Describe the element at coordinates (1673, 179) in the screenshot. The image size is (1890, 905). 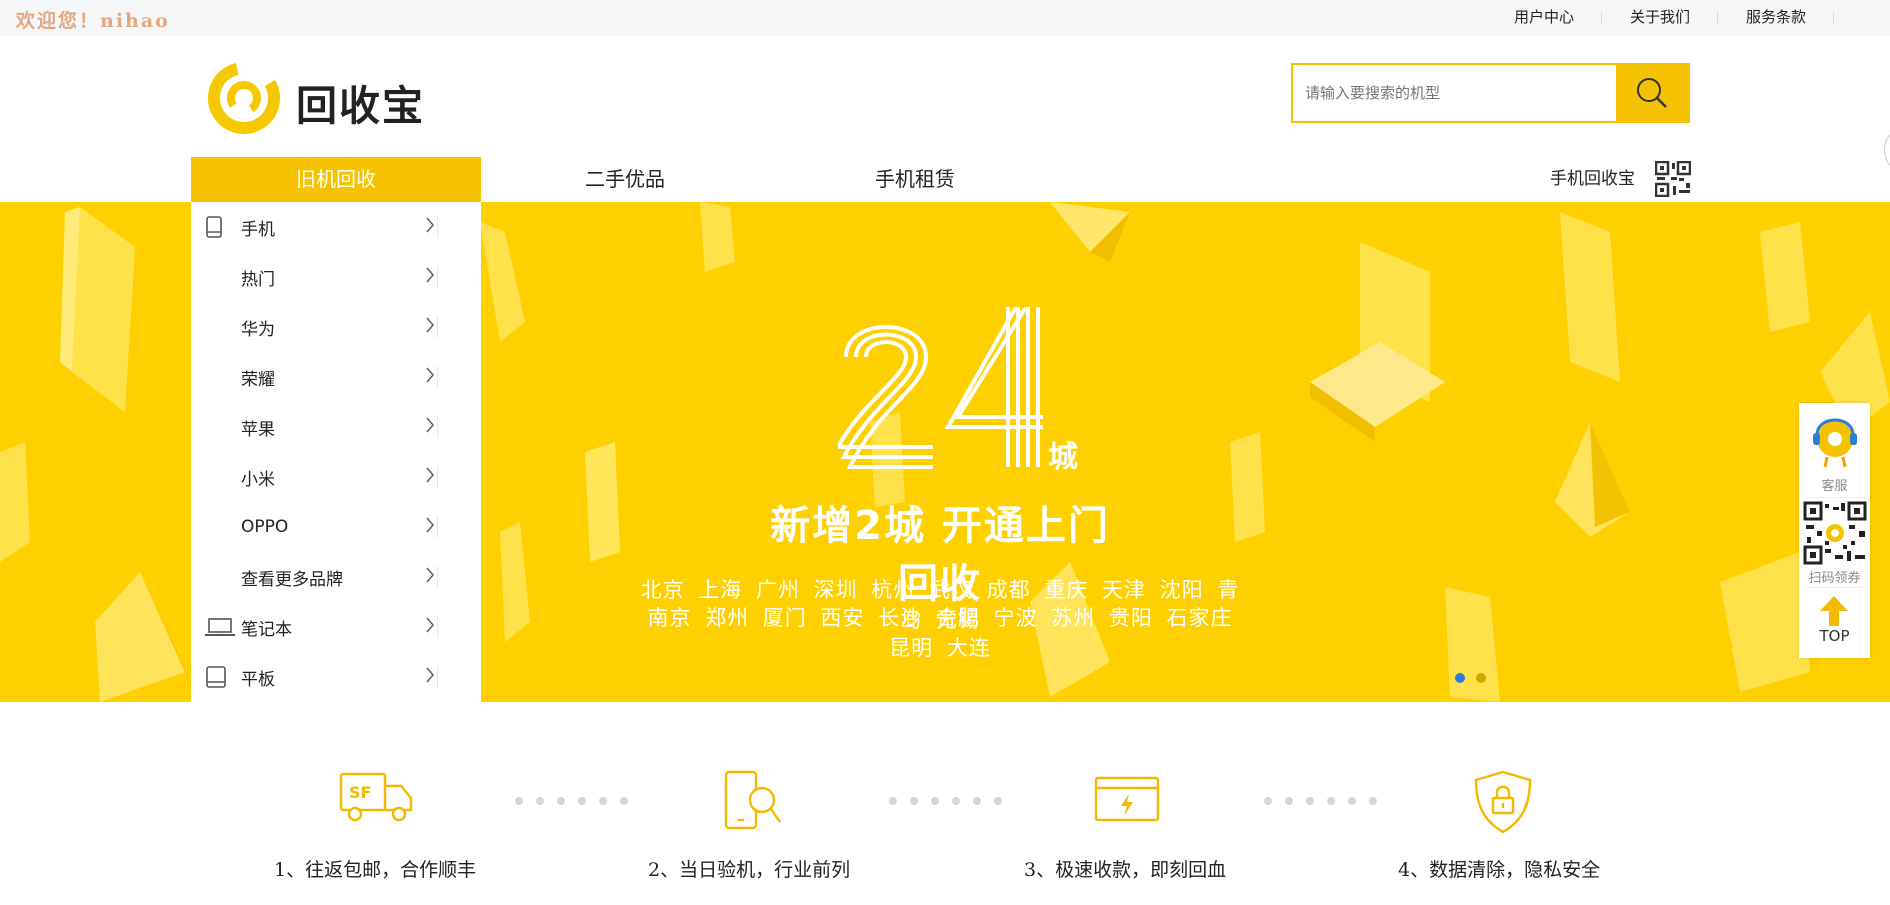
I see `qr-code-icon` at that location.